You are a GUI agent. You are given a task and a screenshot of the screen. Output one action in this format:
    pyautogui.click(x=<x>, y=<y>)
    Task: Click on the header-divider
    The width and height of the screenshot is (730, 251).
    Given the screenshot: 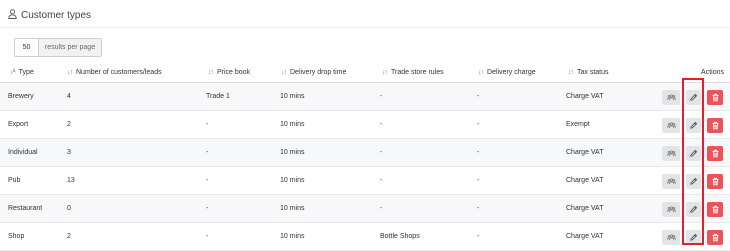 What is the action you would take?
    pyautogui.click(x=365, y=27)
    